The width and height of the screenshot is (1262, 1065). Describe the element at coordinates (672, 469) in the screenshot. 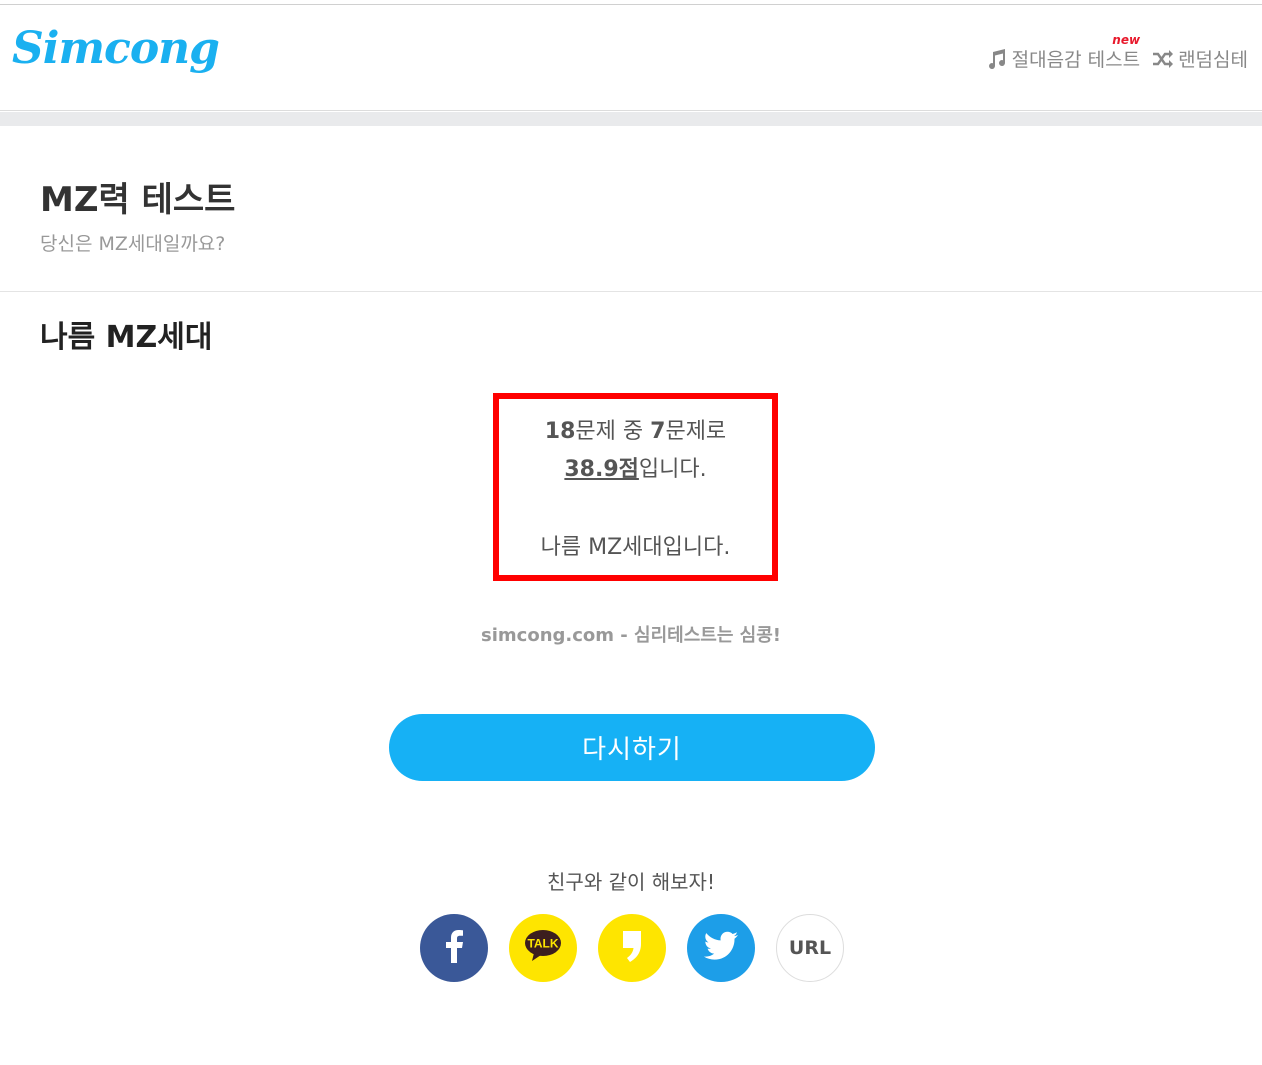

I see `score-suffix: 입니다.` at that location.